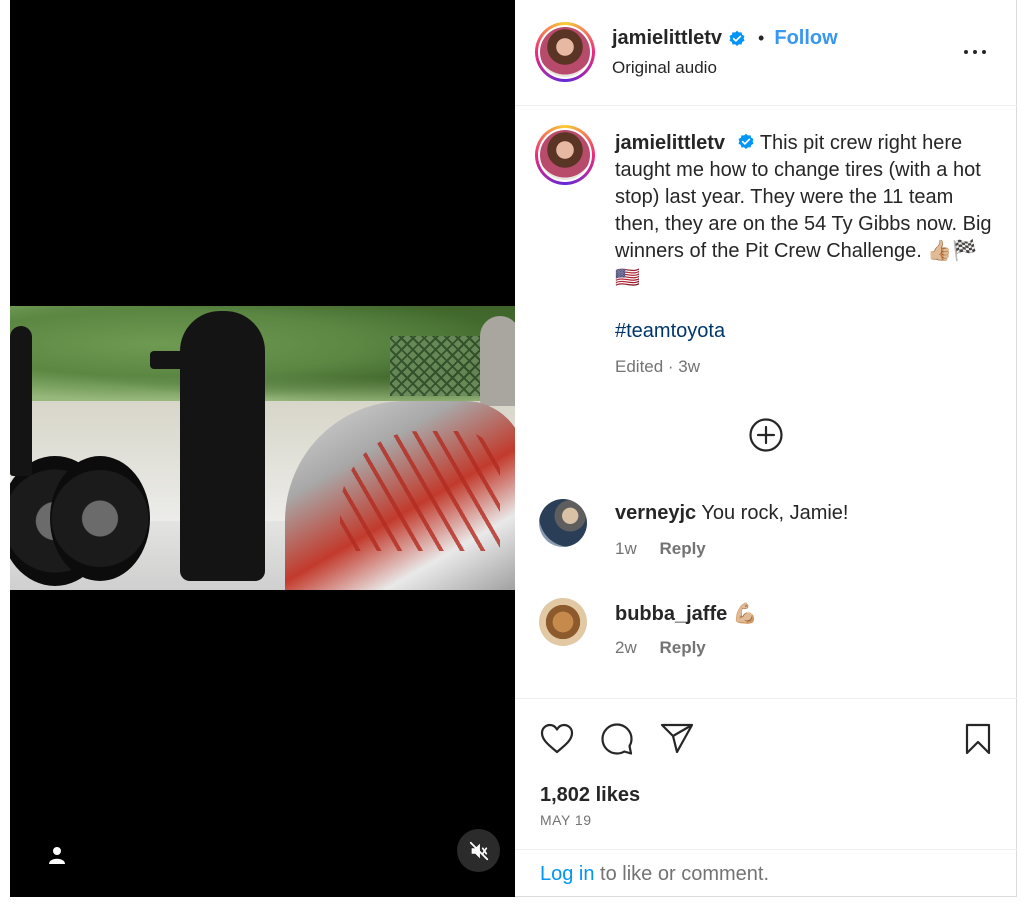  What do you see at coordinates (655, 513) in the screenshot?
I see `commenter-username: verneyjc` at bounding box center [655, 513].